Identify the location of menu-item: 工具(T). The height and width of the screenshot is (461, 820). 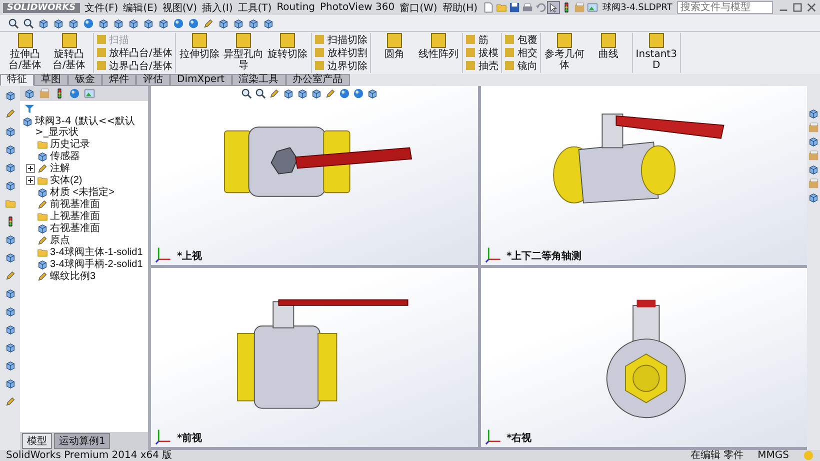
(255, 7).